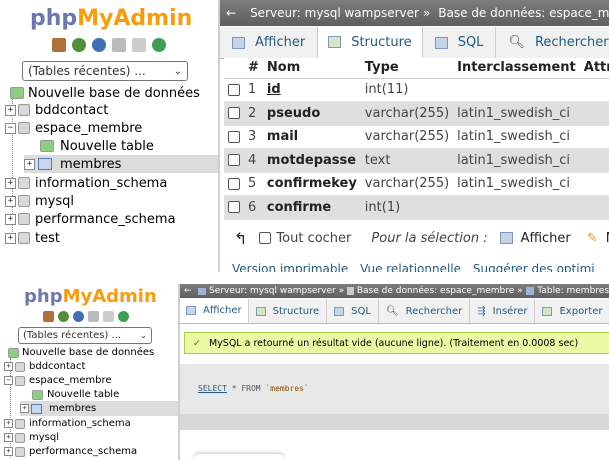  I want to click on breadcrumb-database: Base de données: espace_membre, so click(435, 291).